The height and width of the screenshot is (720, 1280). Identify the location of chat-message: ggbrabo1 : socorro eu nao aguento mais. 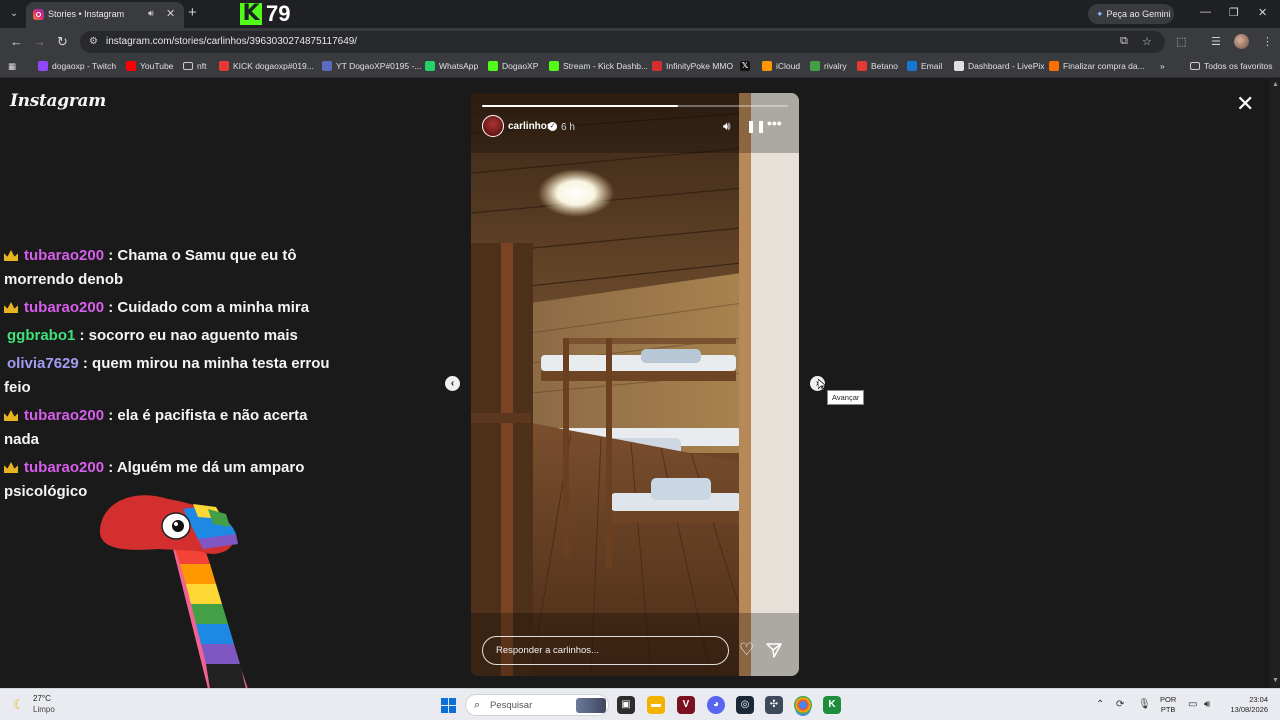
(169, 336).